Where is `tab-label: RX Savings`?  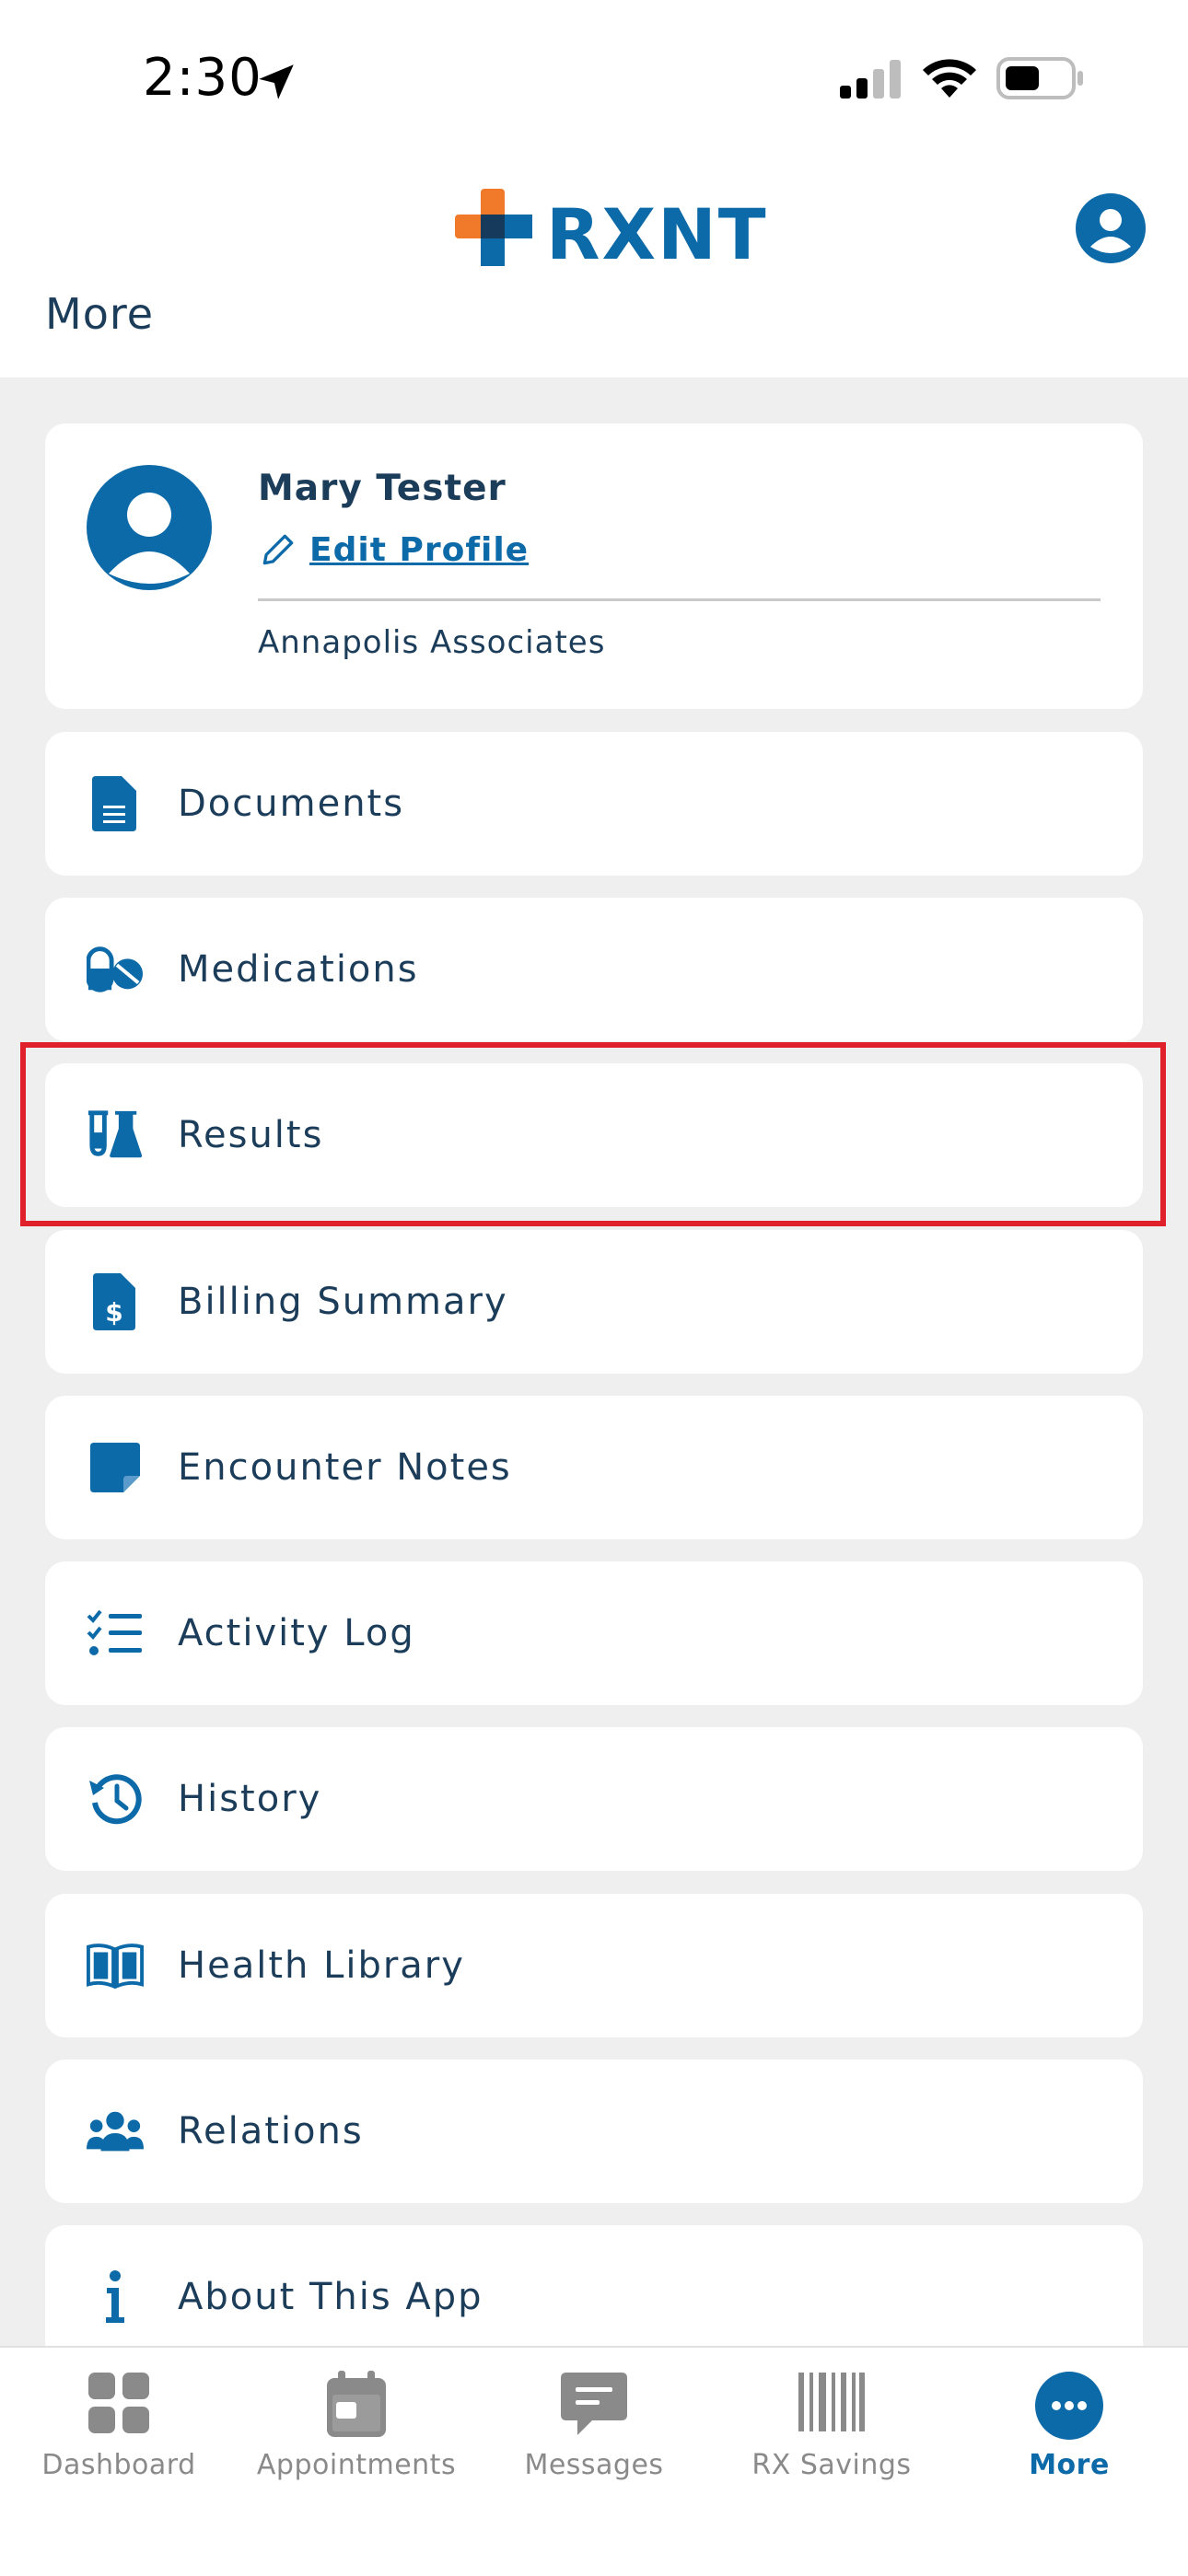
tab-label: RX Savings is located at coordinates (831, 2465).